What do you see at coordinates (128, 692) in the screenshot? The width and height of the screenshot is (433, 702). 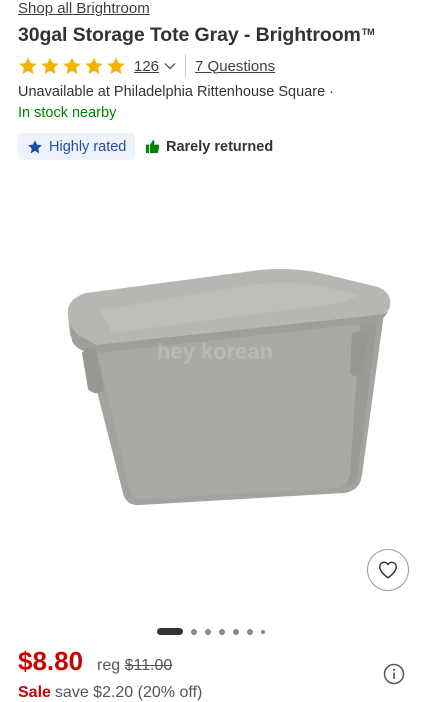 I see `savings-text: save $2.20 (20% off)` at bounding box center [128, 692].